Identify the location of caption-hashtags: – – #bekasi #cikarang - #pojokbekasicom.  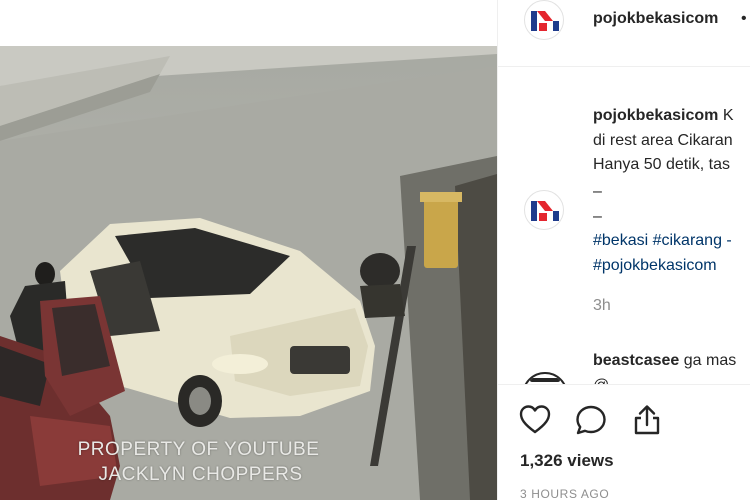
(662, 229).